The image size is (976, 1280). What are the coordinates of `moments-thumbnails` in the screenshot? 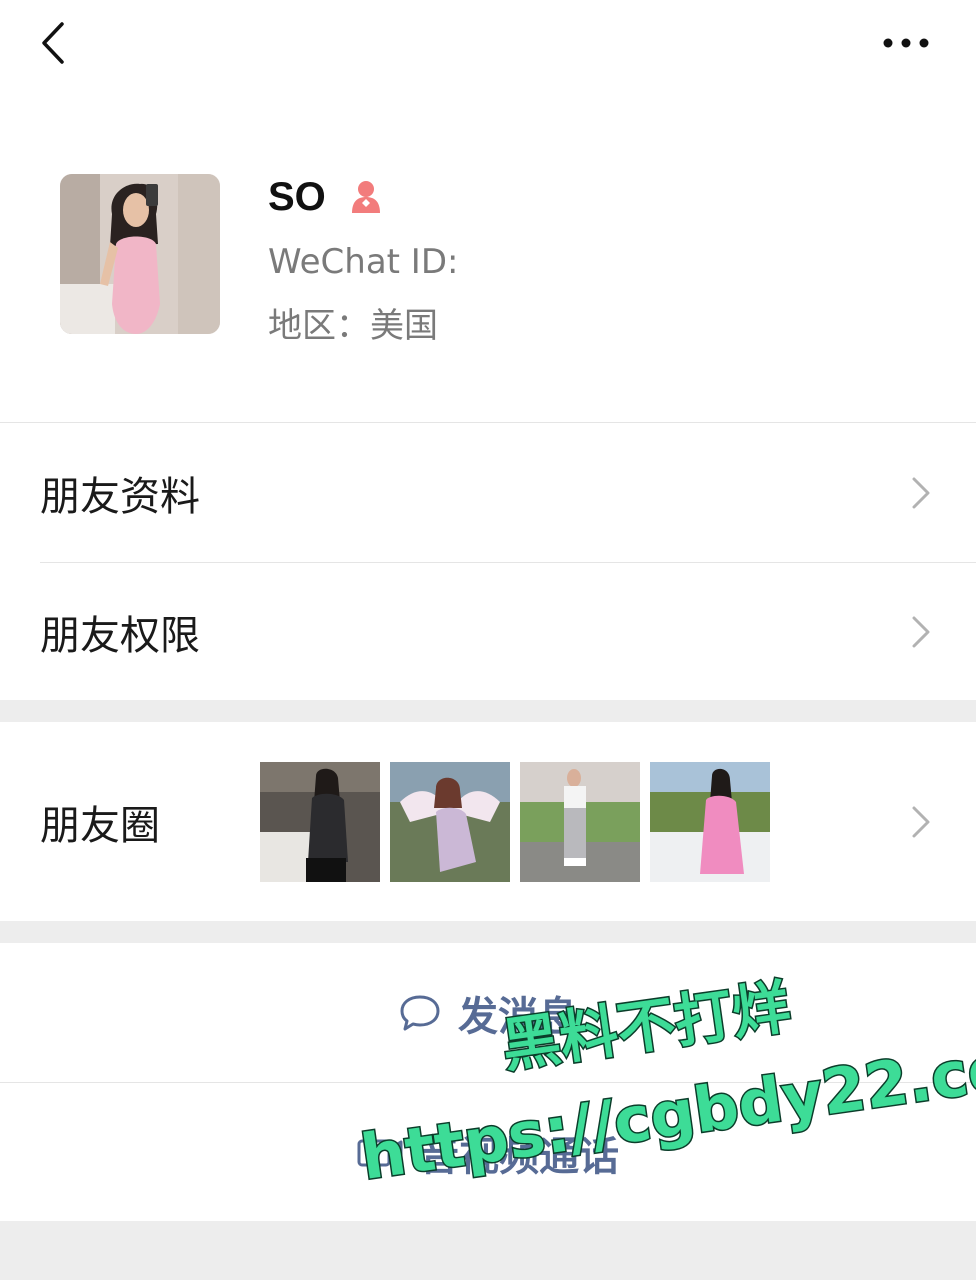 It's located at (515, 822).